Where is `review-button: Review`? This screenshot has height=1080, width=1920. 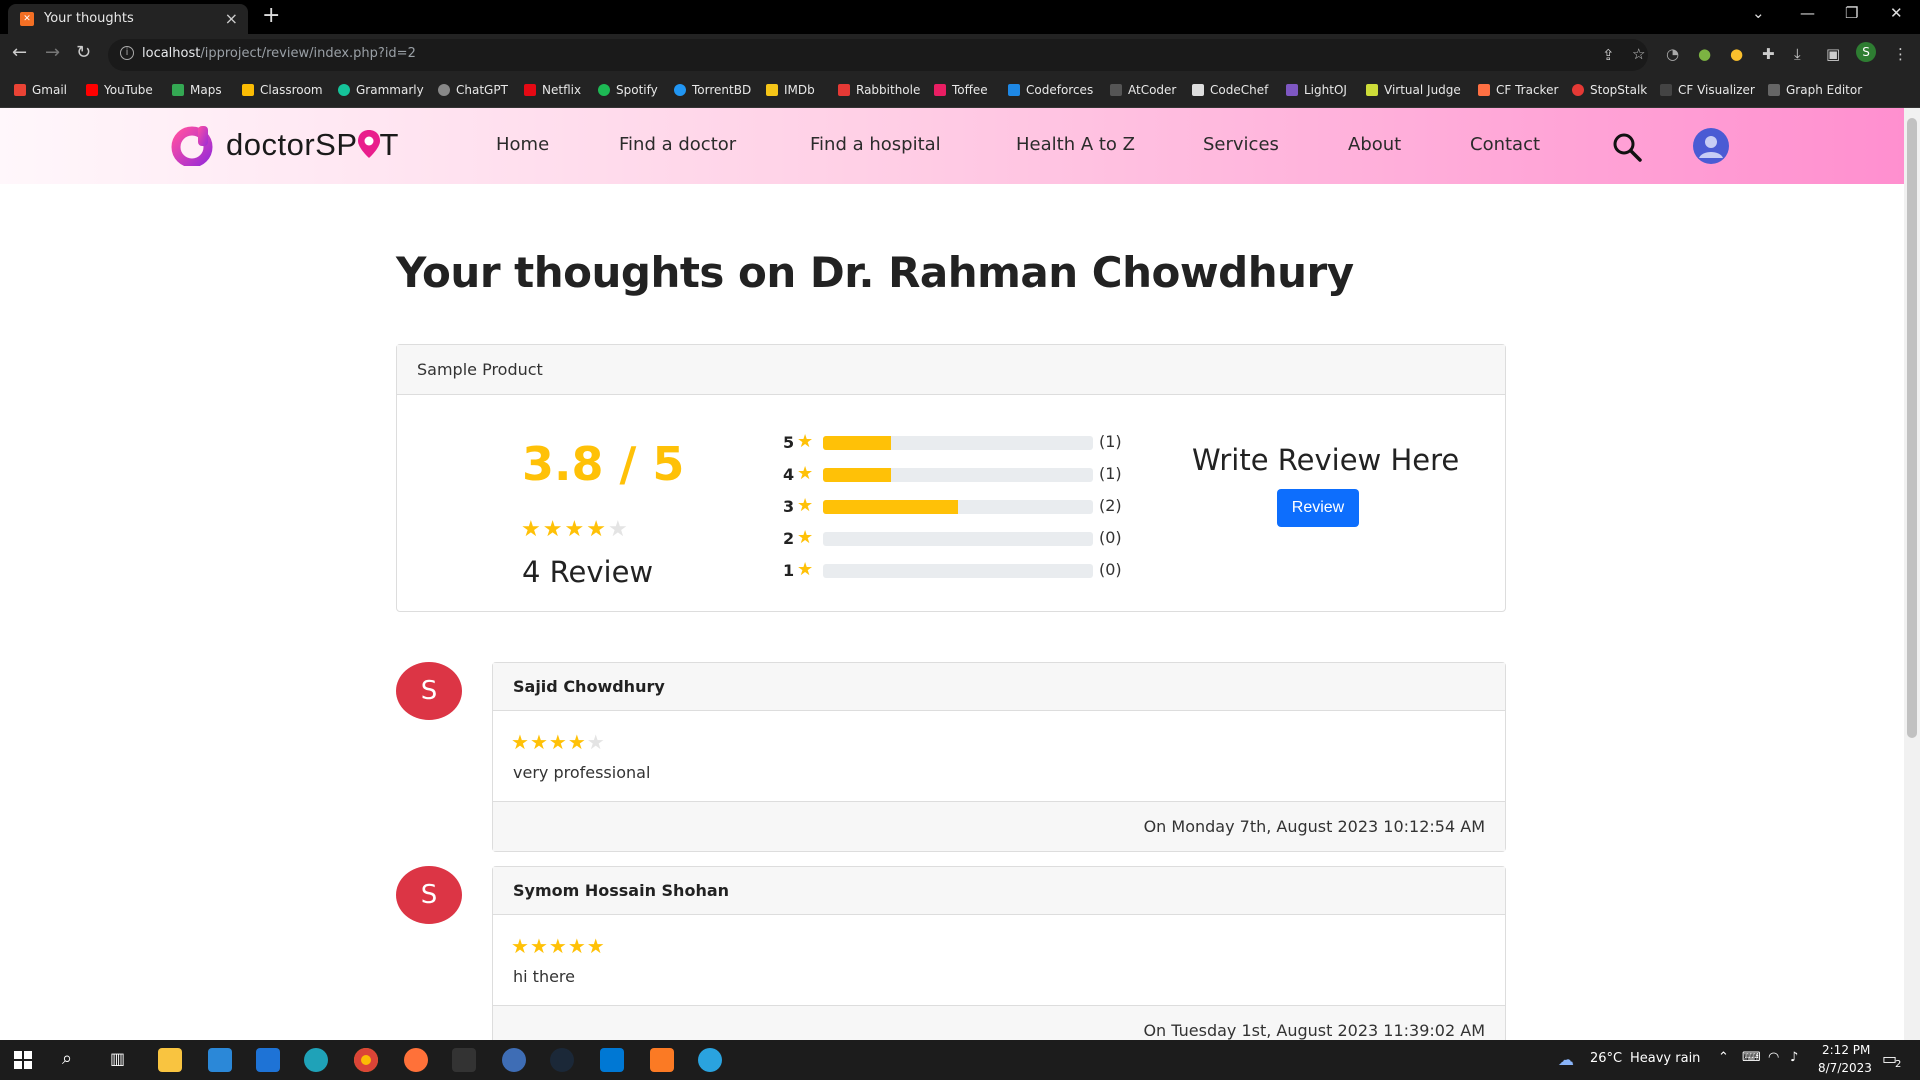 review-button: Review is located at coordinates (1318, 508).